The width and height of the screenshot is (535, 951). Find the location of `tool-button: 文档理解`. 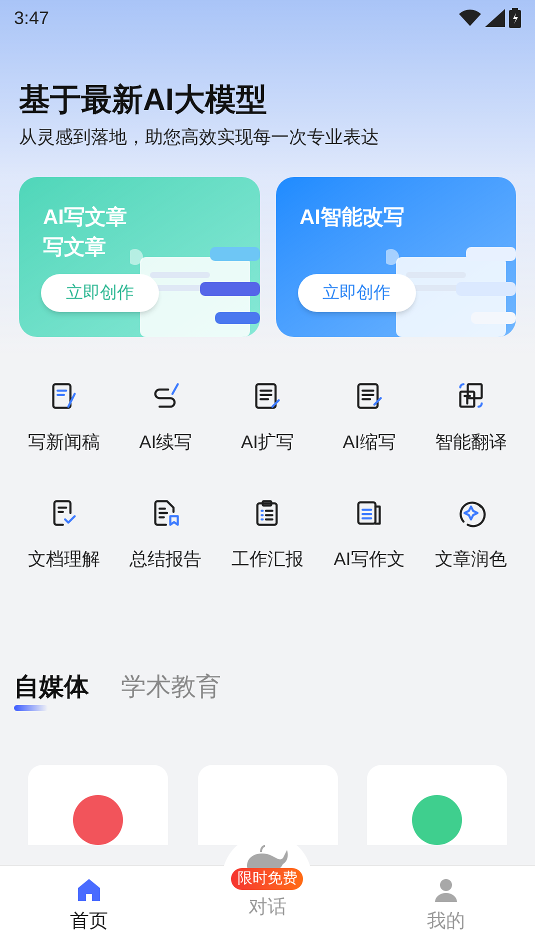

tool-button: 文档理解 is located at coordinates (64, 535).